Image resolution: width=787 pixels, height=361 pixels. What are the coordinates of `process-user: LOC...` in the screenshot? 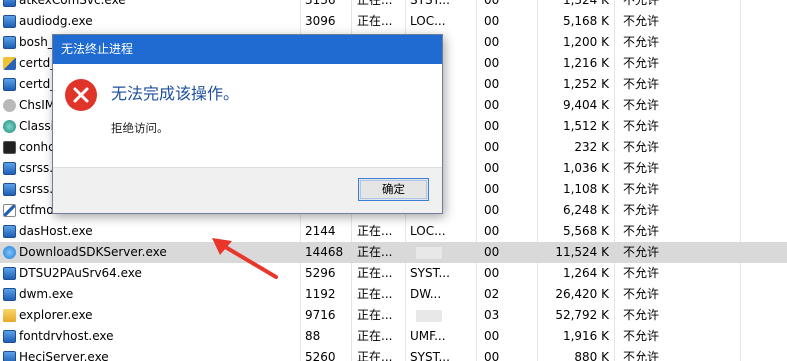 It's located at (428, 231).